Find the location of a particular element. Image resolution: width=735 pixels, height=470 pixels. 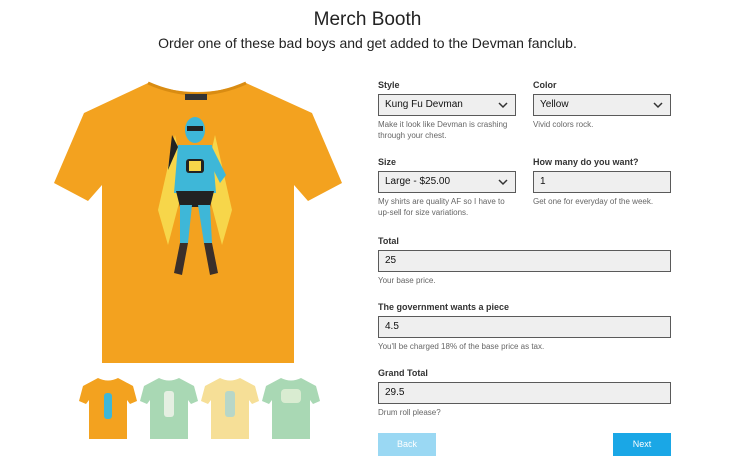

color-help: Vivid colors rock. is located at coordinates (563, 124).